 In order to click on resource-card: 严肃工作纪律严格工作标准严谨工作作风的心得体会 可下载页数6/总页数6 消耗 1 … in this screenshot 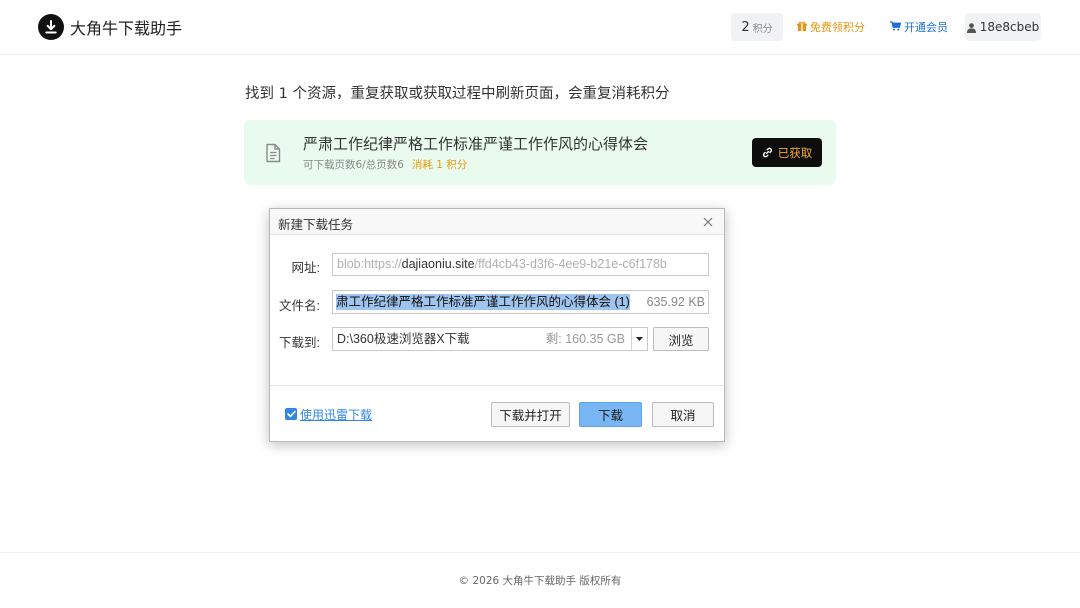, I will do `click(540, 152)`.